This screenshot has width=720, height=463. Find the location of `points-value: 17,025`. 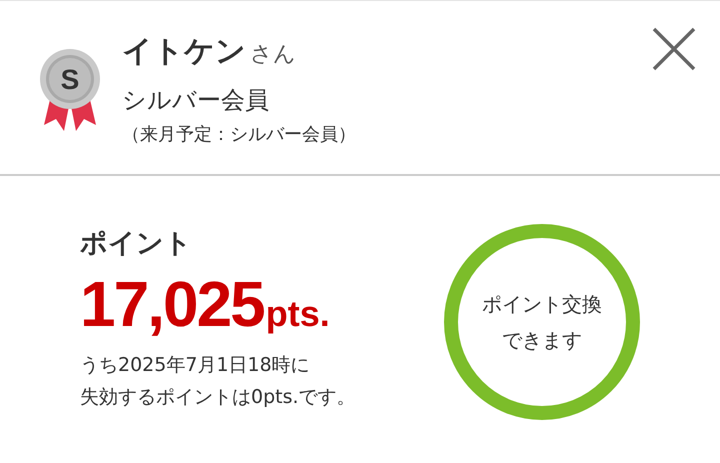

points-value: 17,025 is located at coordinates (172, 304).